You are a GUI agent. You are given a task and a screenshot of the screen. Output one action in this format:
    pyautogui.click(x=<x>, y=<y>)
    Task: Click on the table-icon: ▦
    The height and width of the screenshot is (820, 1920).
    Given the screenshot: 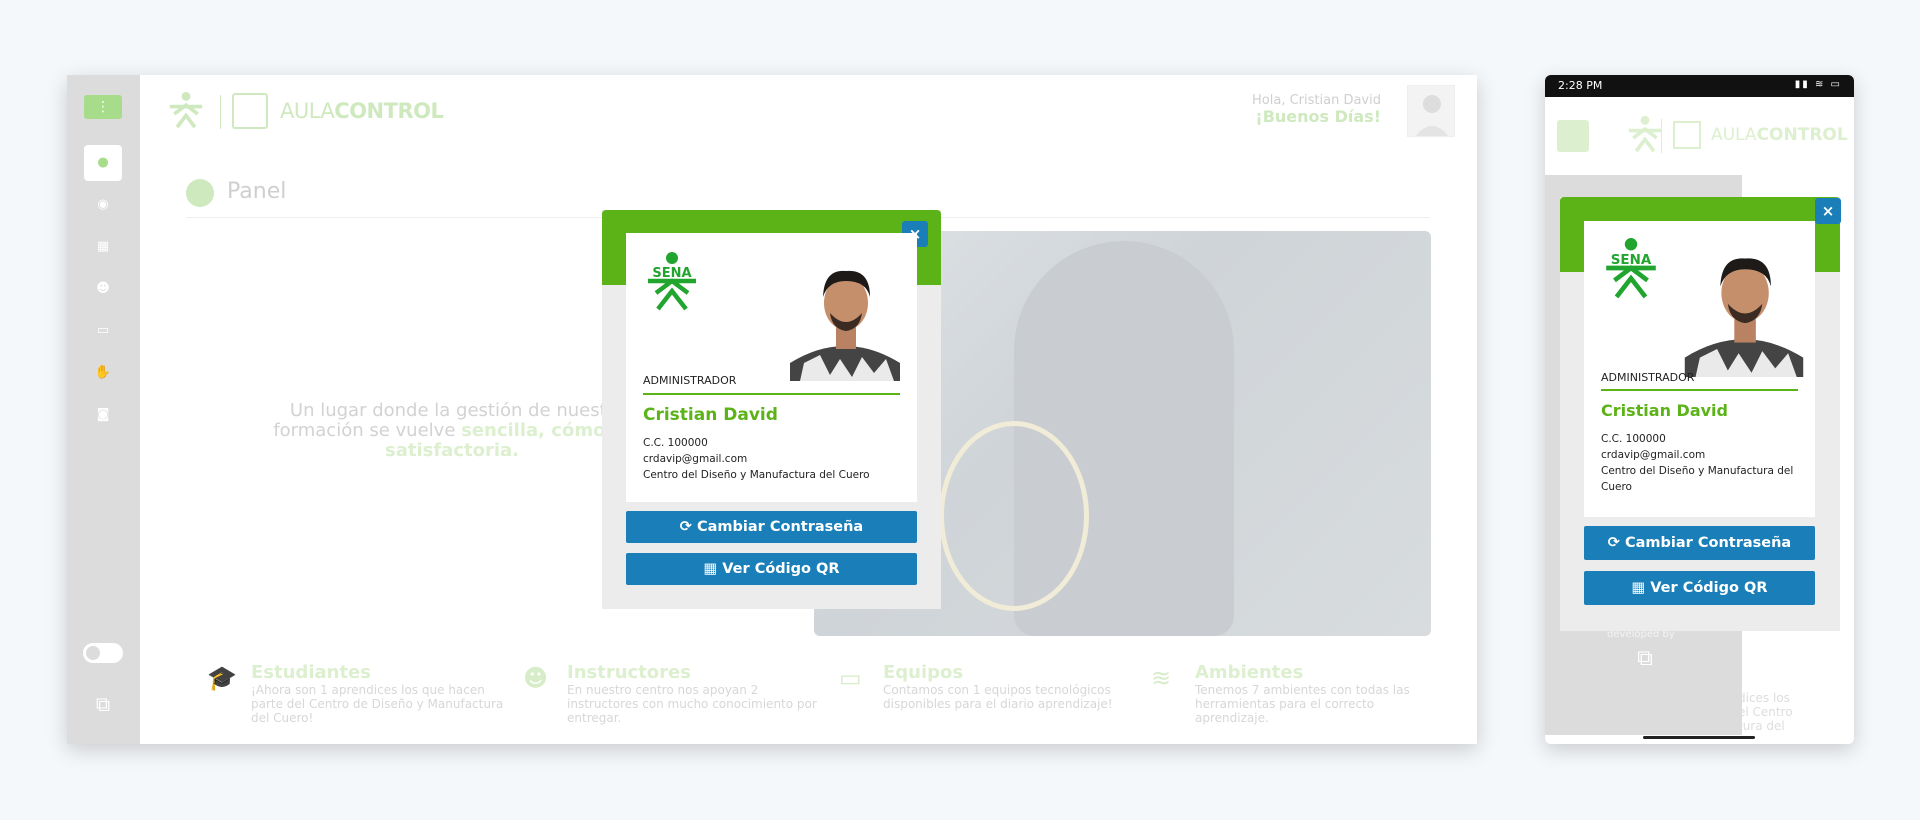 What is the action you would take?
    pyautogui.click(x=103, y=247)
    